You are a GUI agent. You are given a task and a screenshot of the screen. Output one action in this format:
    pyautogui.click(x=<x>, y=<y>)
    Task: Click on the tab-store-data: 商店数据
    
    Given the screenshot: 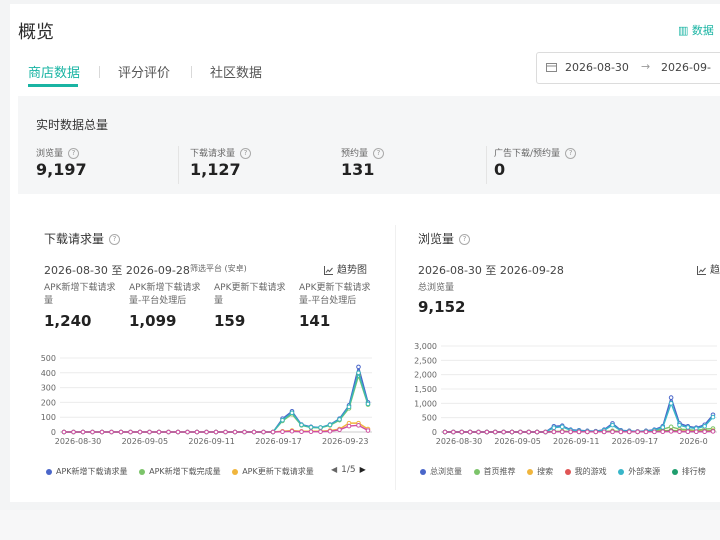 What is the action you would take?
    pyautogui.click(x=54, y=71)
    